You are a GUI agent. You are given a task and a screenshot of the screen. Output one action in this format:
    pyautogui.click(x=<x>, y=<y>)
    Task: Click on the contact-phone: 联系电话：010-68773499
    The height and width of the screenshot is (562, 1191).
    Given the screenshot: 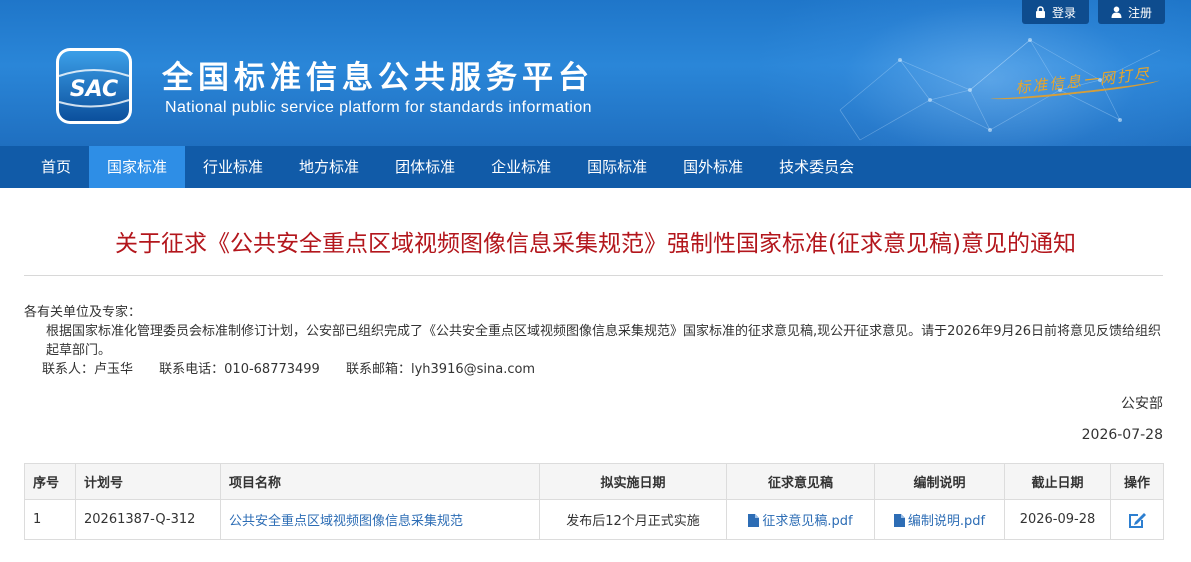 What is the action you would take?
    pyautogui.click(x=239, y=369)
    